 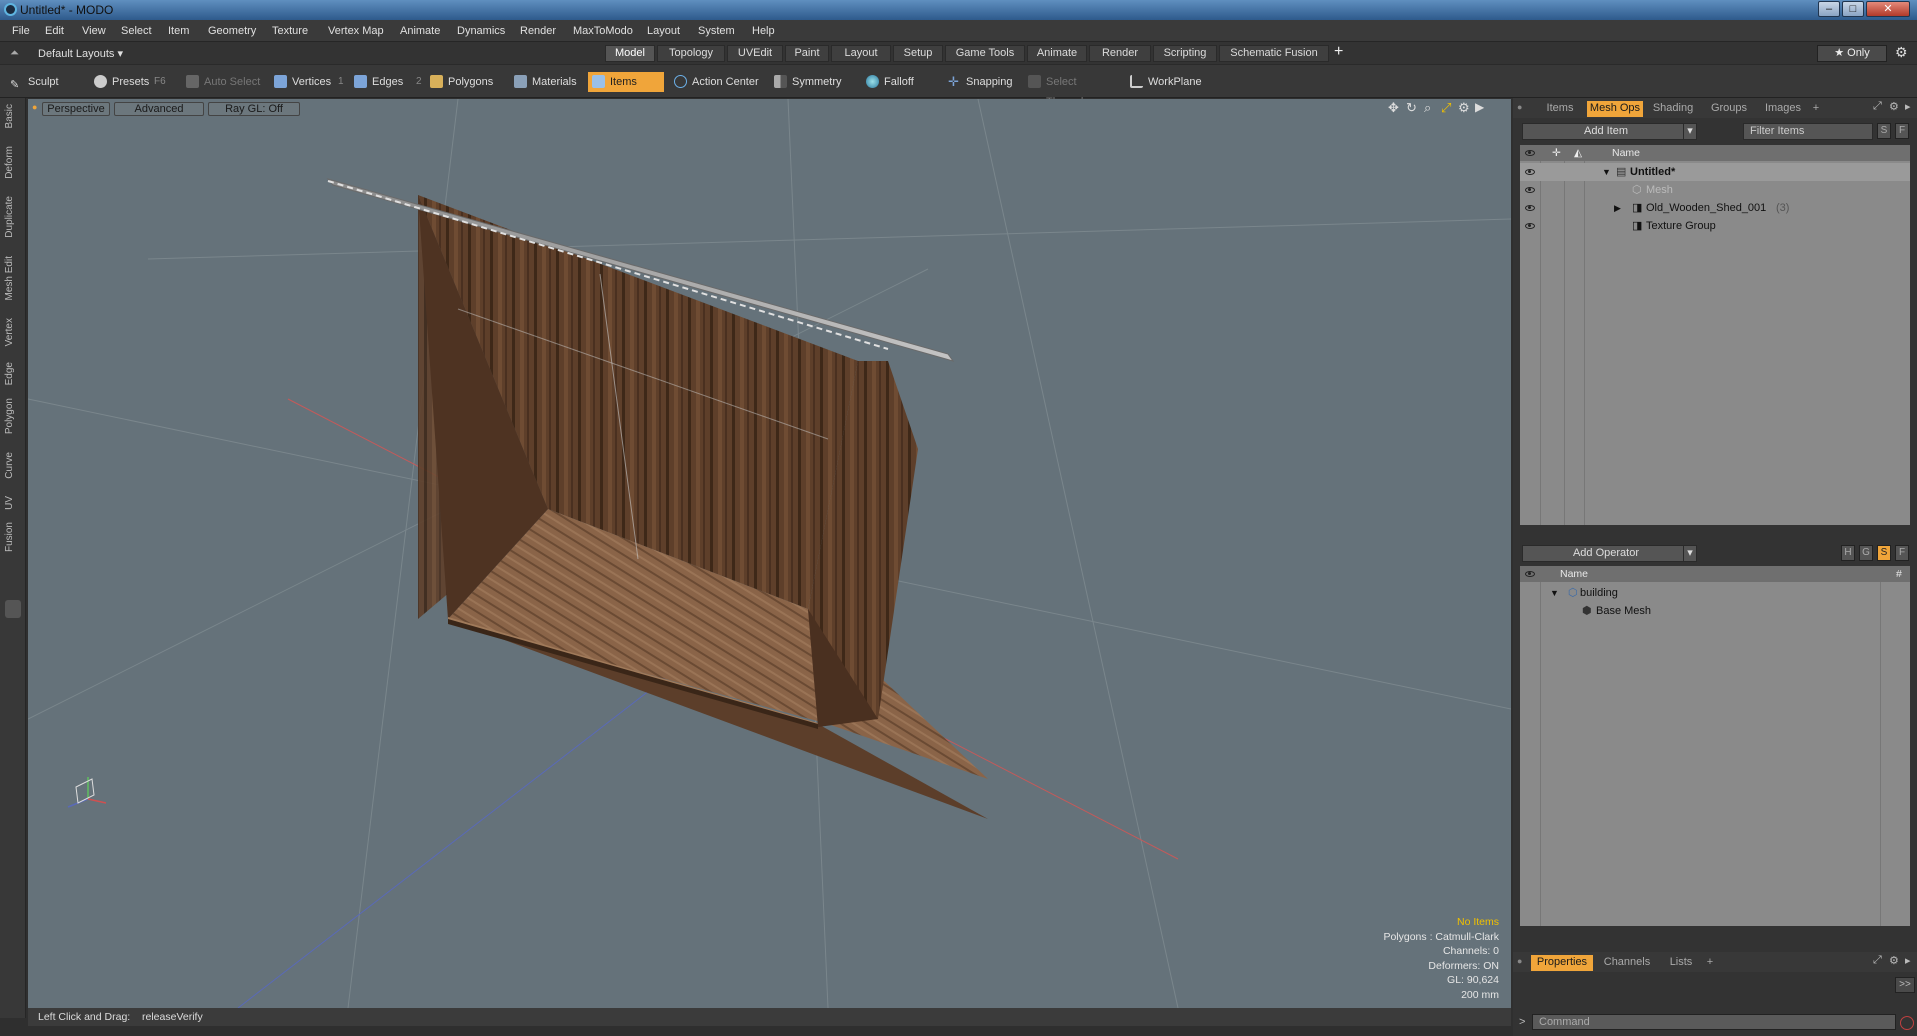 I want to click on tab-topology: Topology, so click(x=691, y=53).